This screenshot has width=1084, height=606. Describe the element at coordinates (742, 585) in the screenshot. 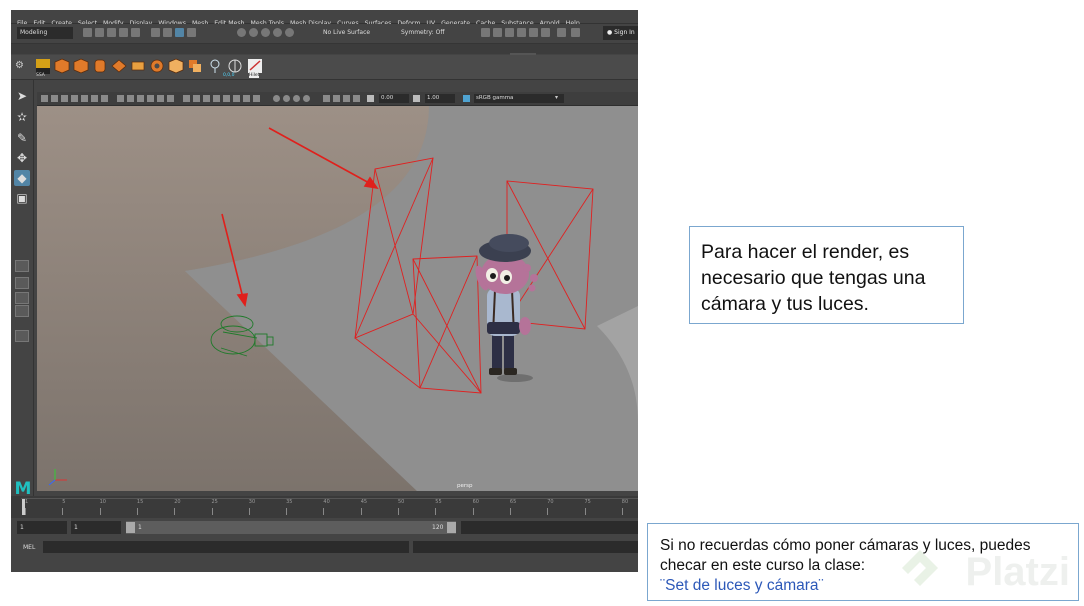

I see `course-class-link: ¨Set de luces y cámara¨` at that location.